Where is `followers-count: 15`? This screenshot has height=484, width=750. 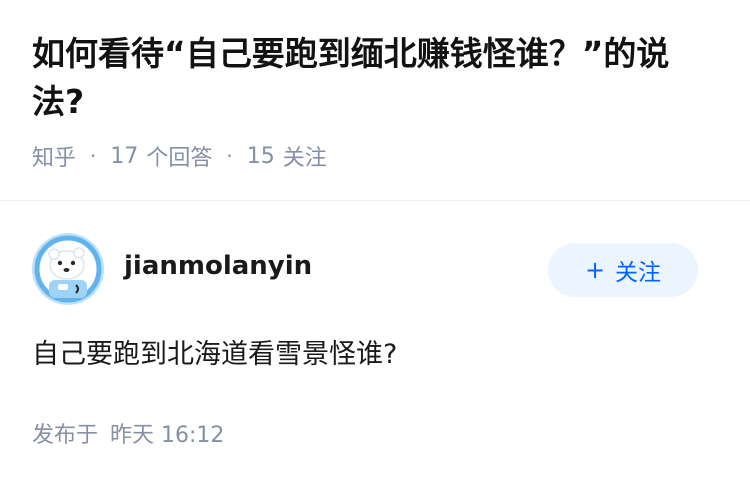
followers-count: 15 is located at coordinates (260, 156).